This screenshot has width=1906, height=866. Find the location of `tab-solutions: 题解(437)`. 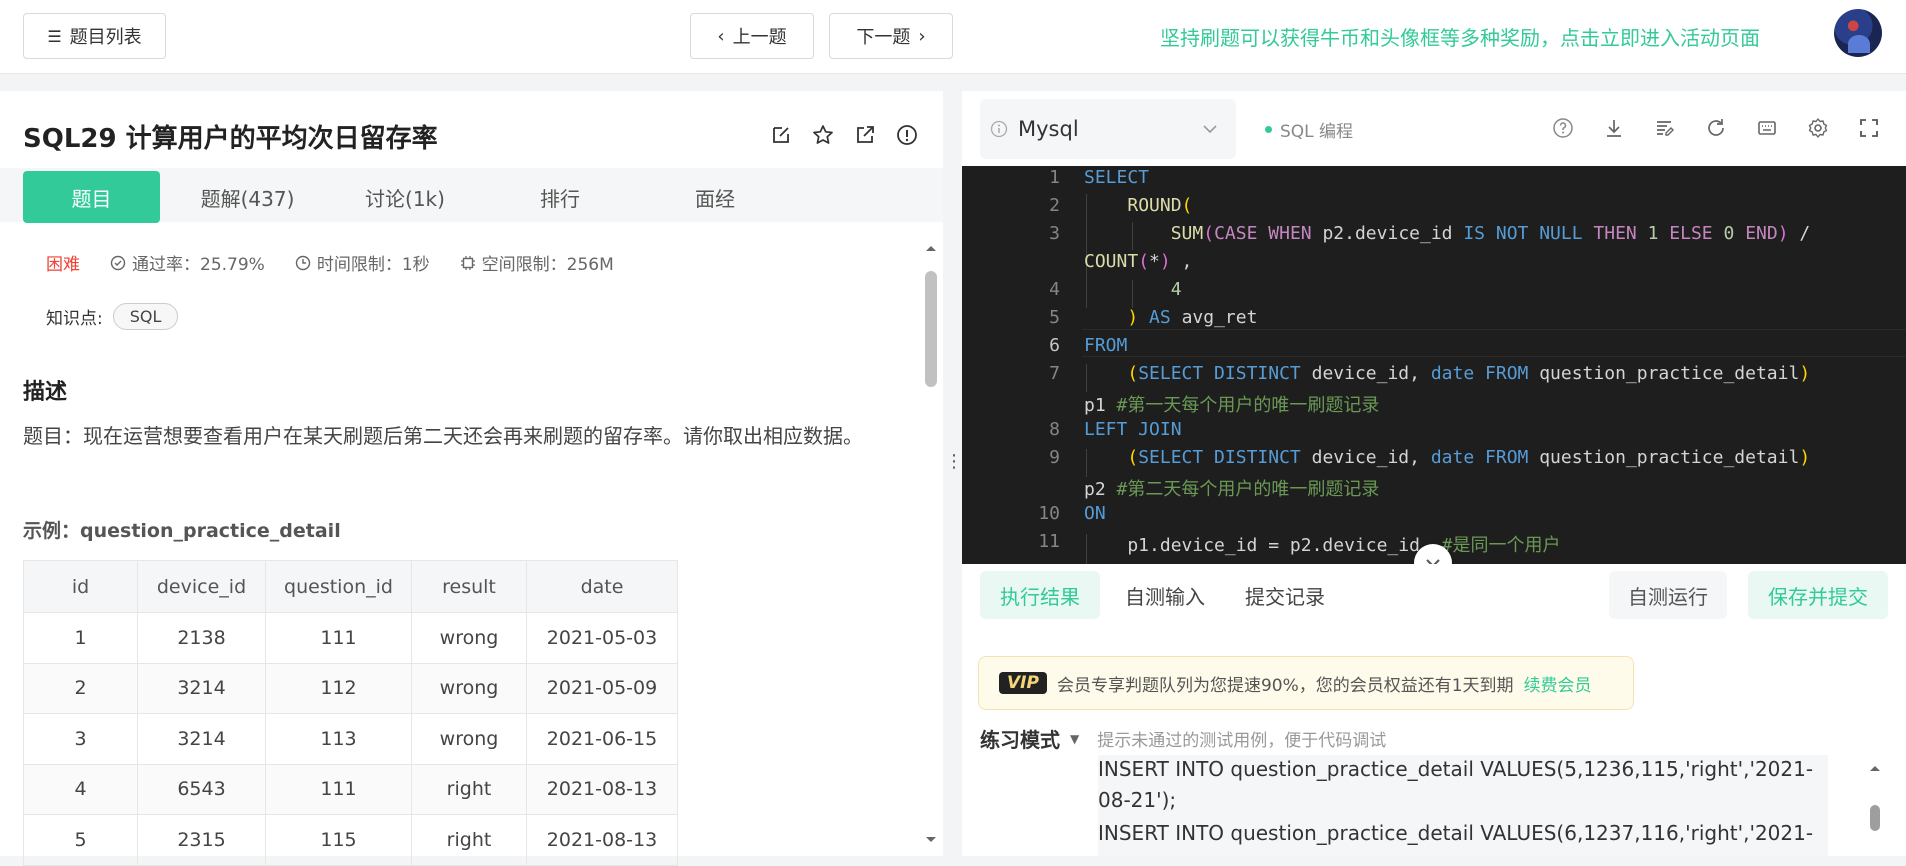

tab-solutions: 题解(437) is located at coordinates (247, 197).